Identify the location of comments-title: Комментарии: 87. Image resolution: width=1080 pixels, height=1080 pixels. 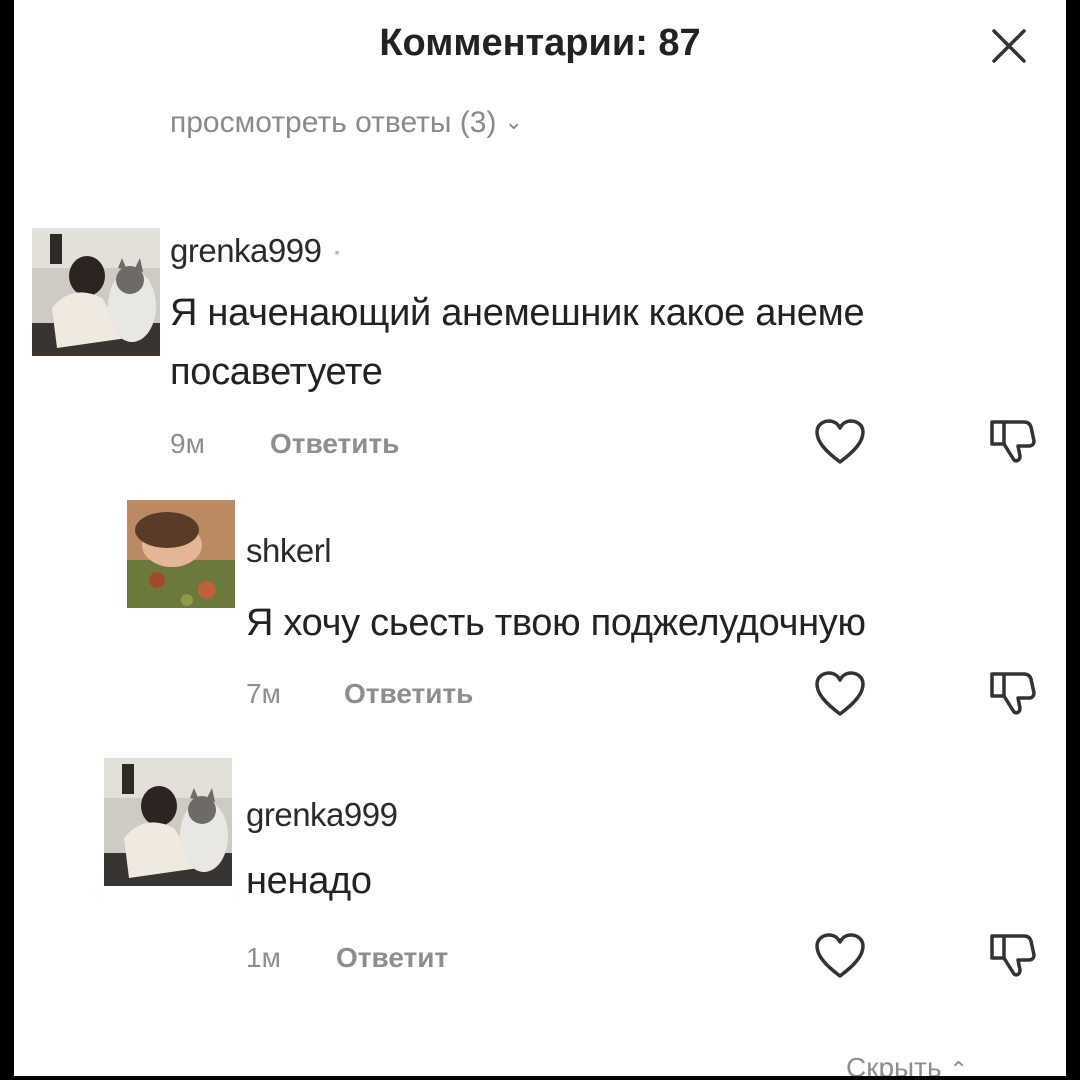
(540, 43).